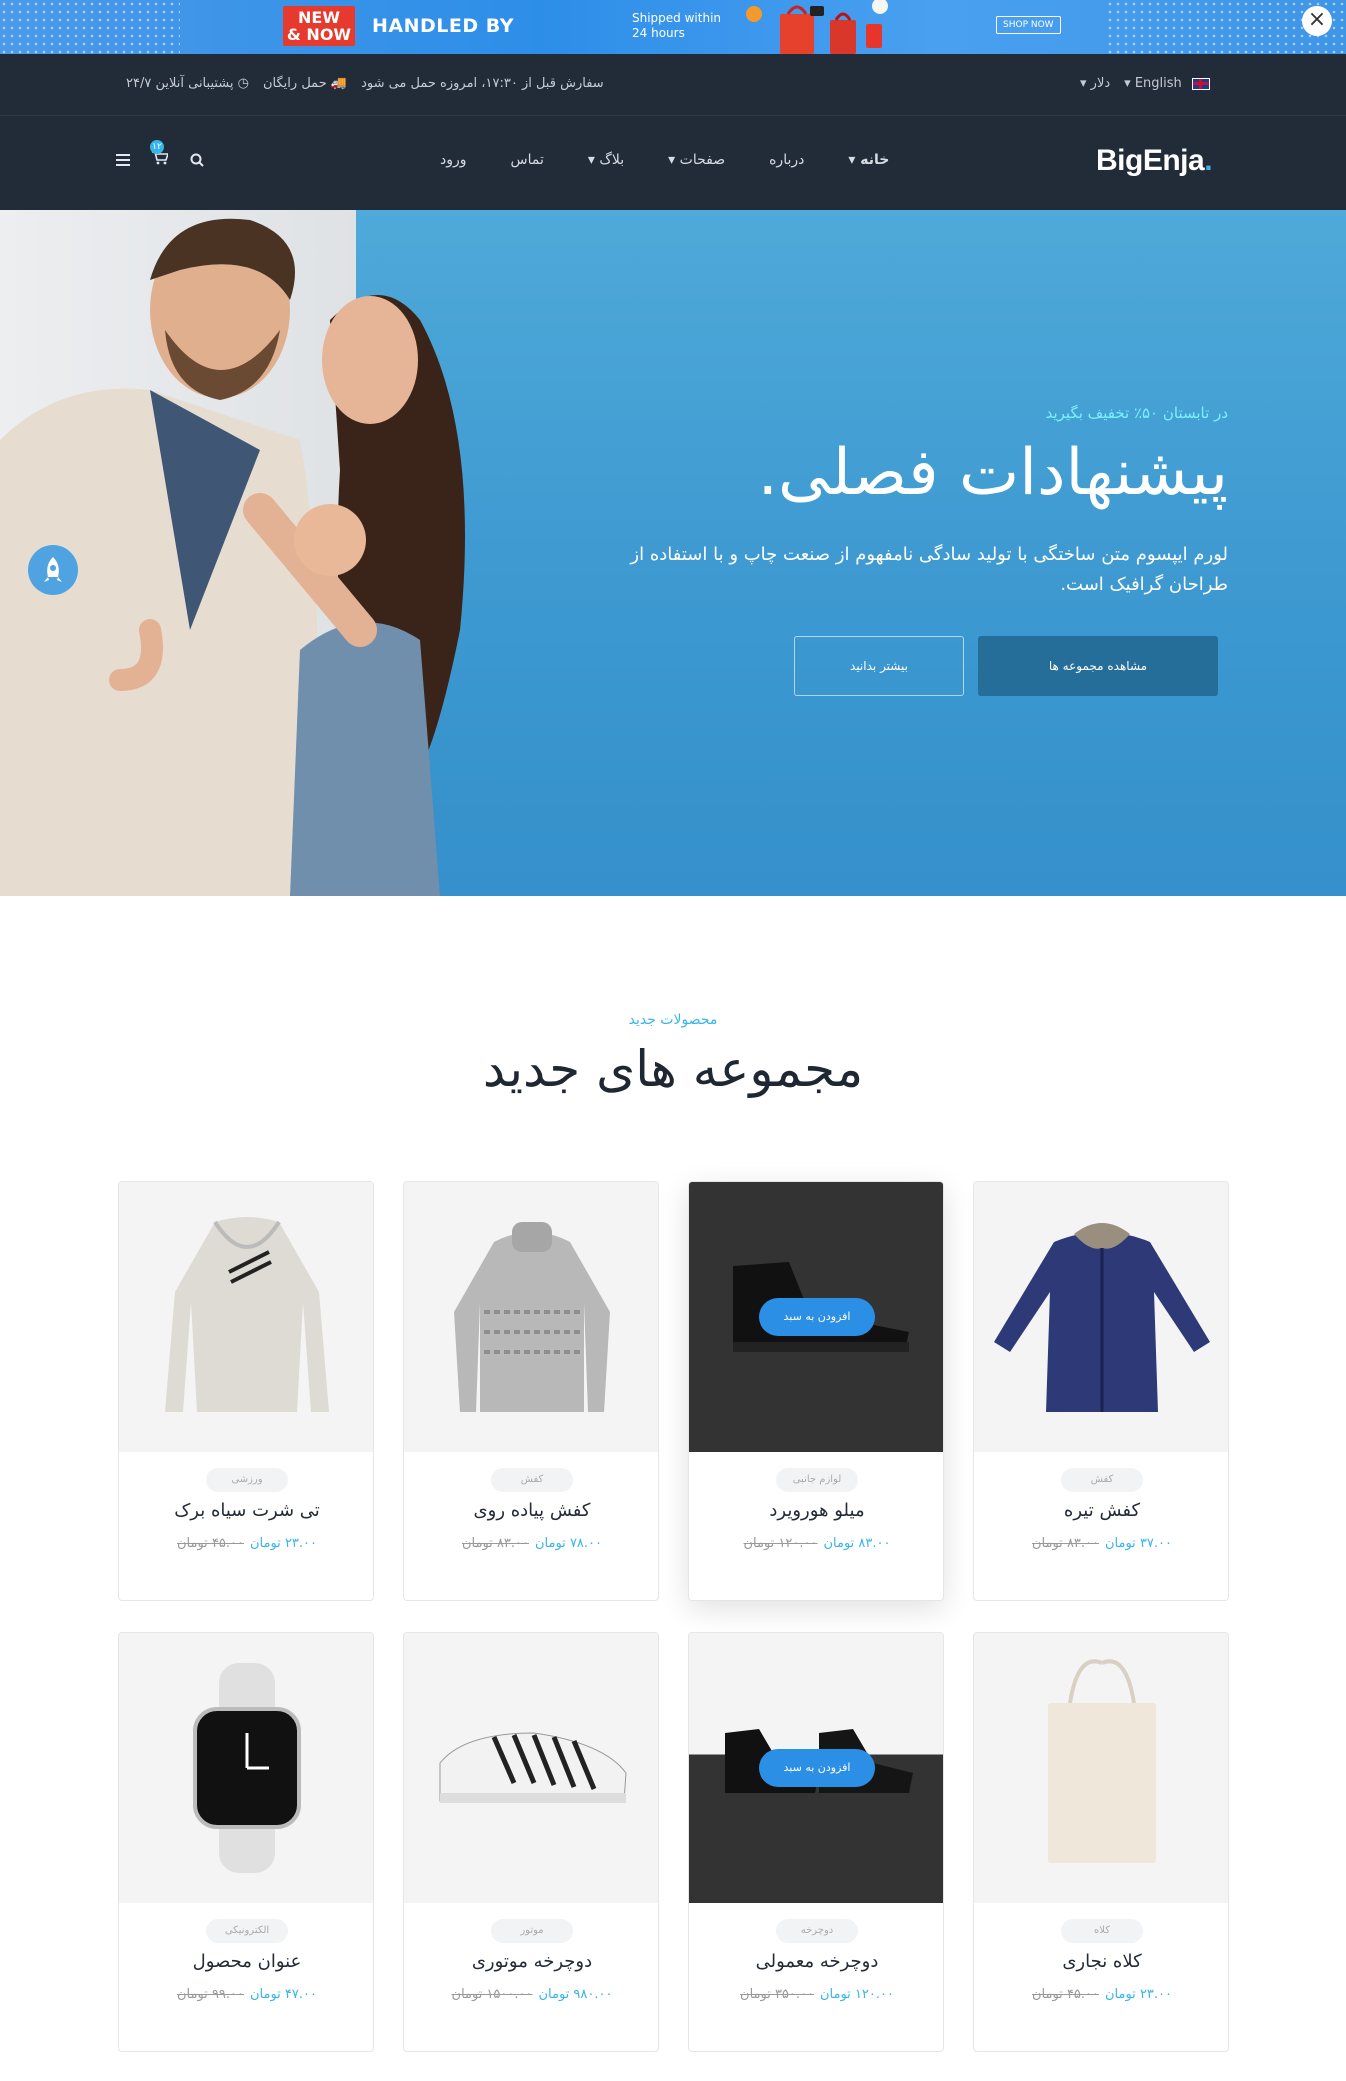 Image resolution: width=1346 pixels, height=2081 pixels. What do you see at coordinates (868, 160) in the screenshot?
I see `nav-item-home: خانه ▾` at bounding box center [868, 160].